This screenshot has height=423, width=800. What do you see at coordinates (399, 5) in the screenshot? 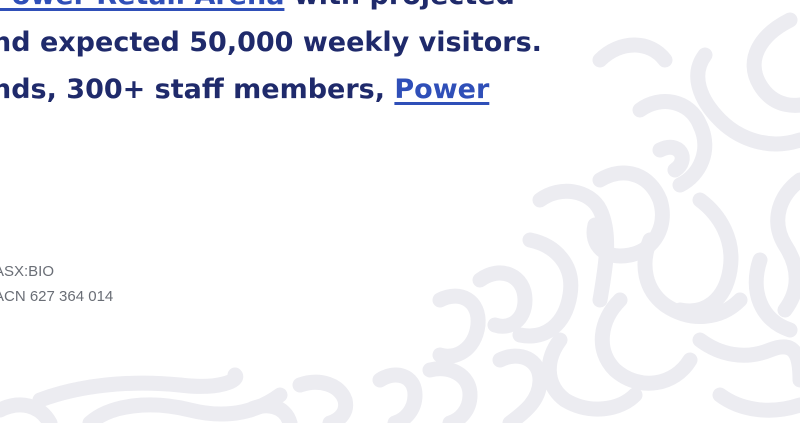
I see `headline-line-1-text: with projected` at bounding box center [399, 5].